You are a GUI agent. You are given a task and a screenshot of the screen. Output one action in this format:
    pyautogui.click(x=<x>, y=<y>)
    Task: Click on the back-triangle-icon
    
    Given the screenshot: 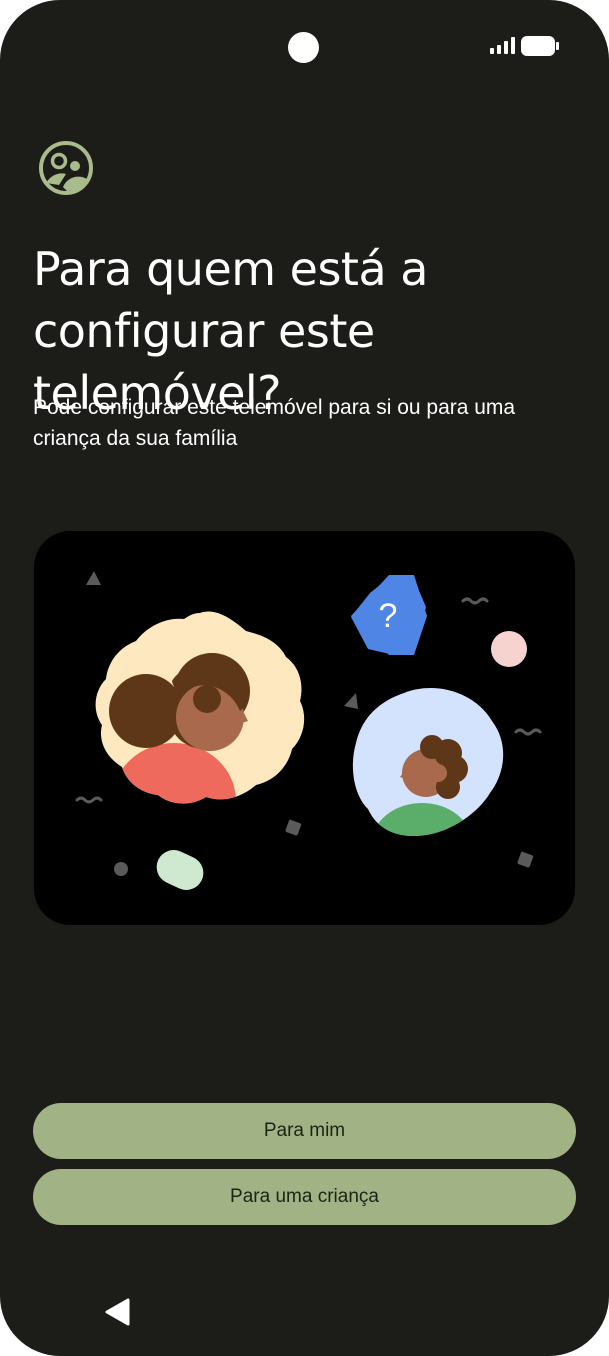 What is the action you would take?
    pyautogui.click(x=117, y=1312)
    